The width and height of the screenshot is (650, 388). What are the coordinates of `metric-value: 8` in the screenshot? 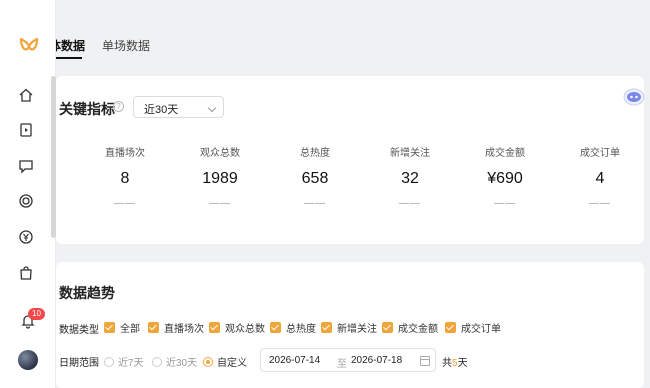 It's located at (125, 178).